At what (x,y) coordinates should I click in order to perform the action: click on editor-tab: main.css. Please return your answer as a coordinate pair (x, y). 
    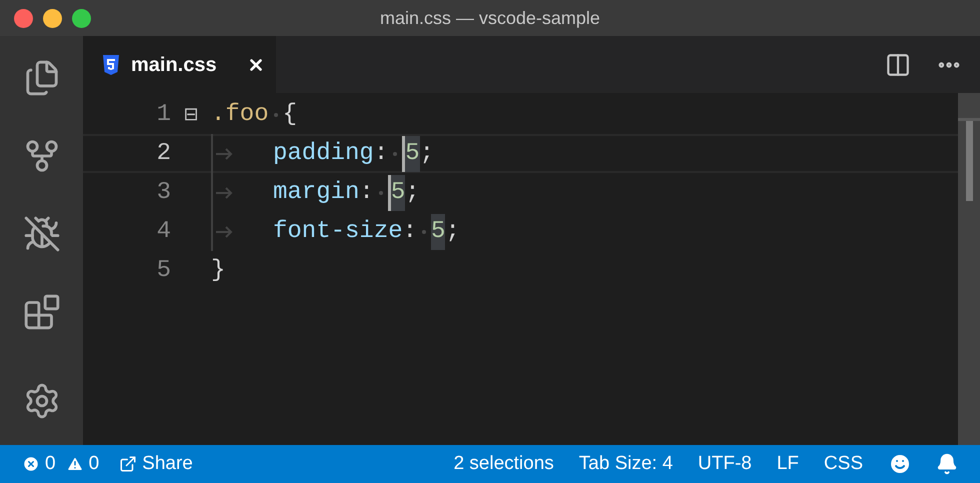
    Looking at the image, I should click on (179, 64).